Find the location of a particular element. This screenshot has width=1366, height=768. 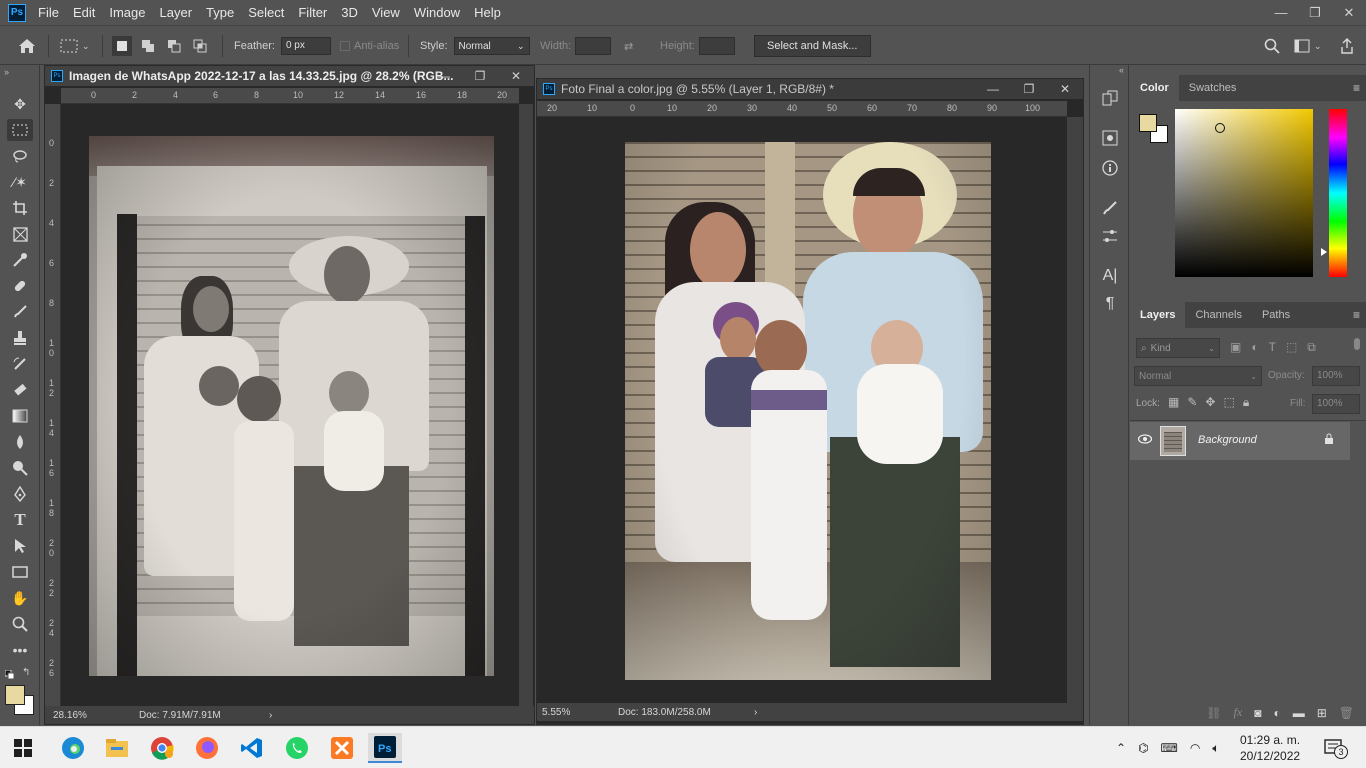

brush-tool-icon is located at coordinates (20, 312).